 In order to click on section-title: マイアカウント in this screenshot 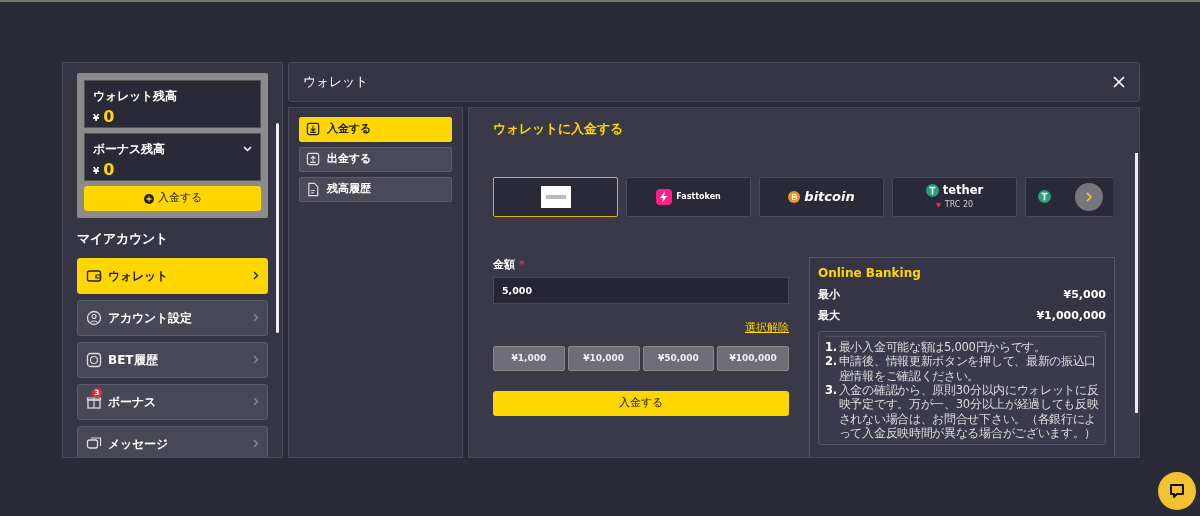, I will do `click(123, 239)`.